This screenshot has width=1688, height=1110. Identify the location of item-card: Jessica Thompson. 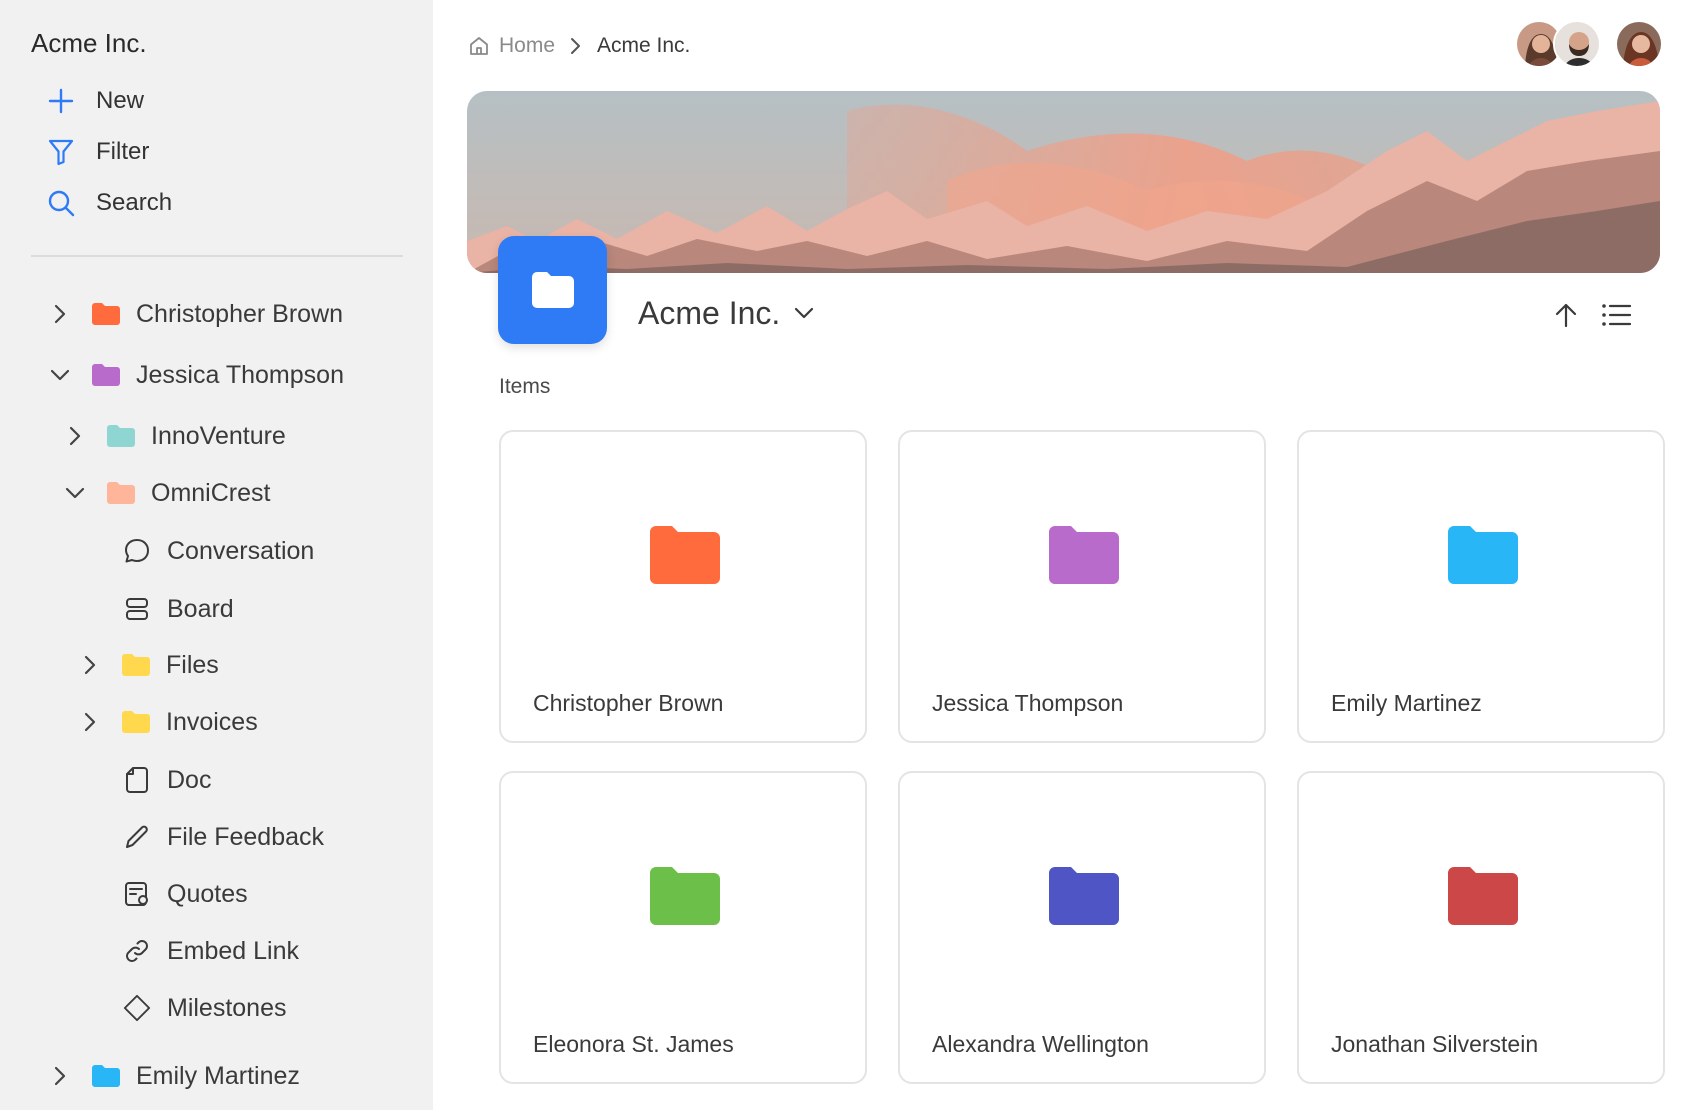
(1082, 586).